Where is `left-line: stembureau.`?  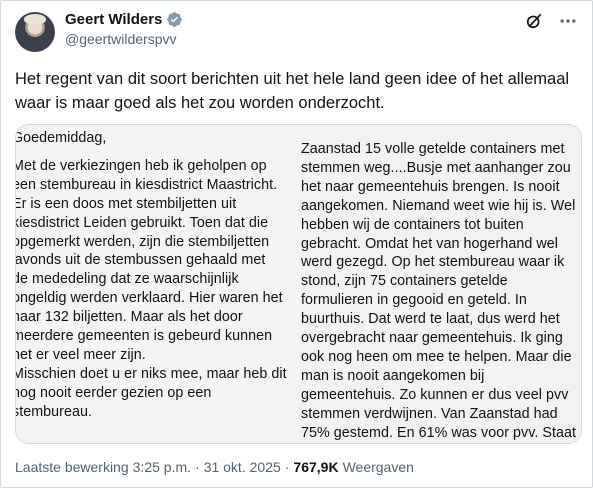 left-line: stembureau. is located at coordinates (54, 411).